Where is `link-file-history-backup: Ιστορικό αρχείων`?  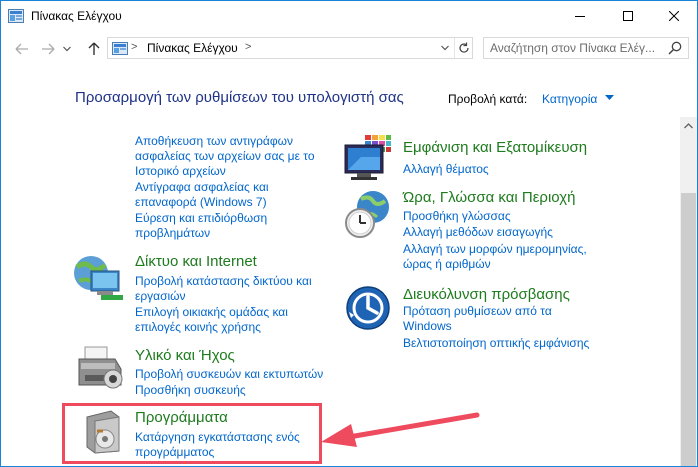 link-file-history-backup: Ιστορικό αρχείων is located at coordinates (180, 171).